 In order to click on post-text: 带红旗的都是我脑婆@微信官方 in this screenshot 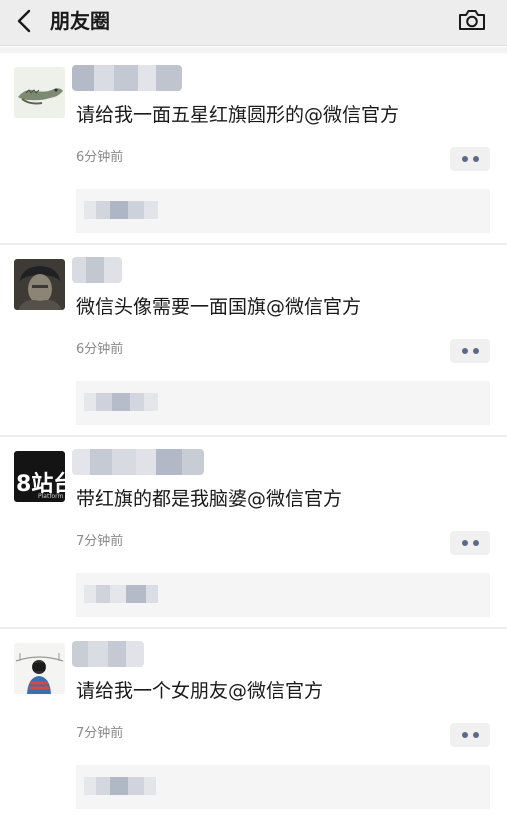, I will do `click(209, 499)`.